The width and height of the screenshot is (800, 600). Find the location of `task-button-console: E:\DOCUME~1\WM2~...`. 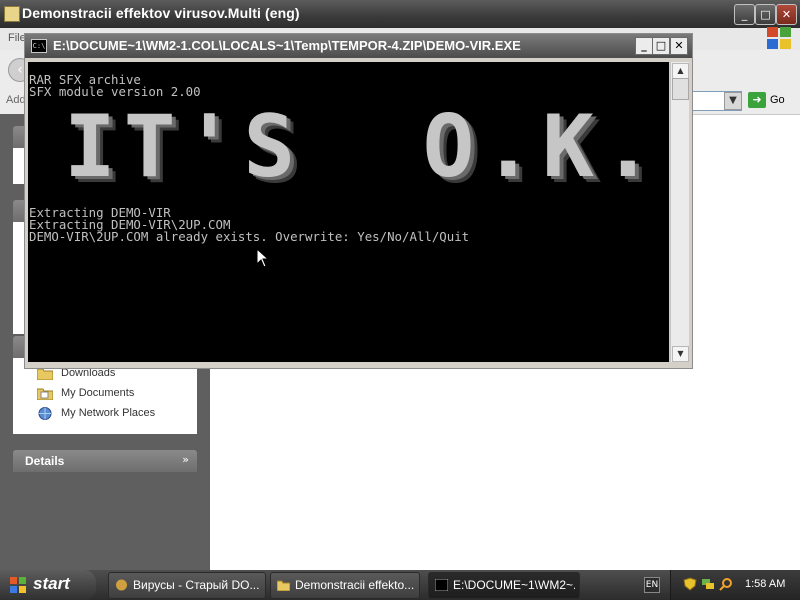

task-button-console: E:\DOCUME~1\WM2~... is located at coordinates (504, 585).